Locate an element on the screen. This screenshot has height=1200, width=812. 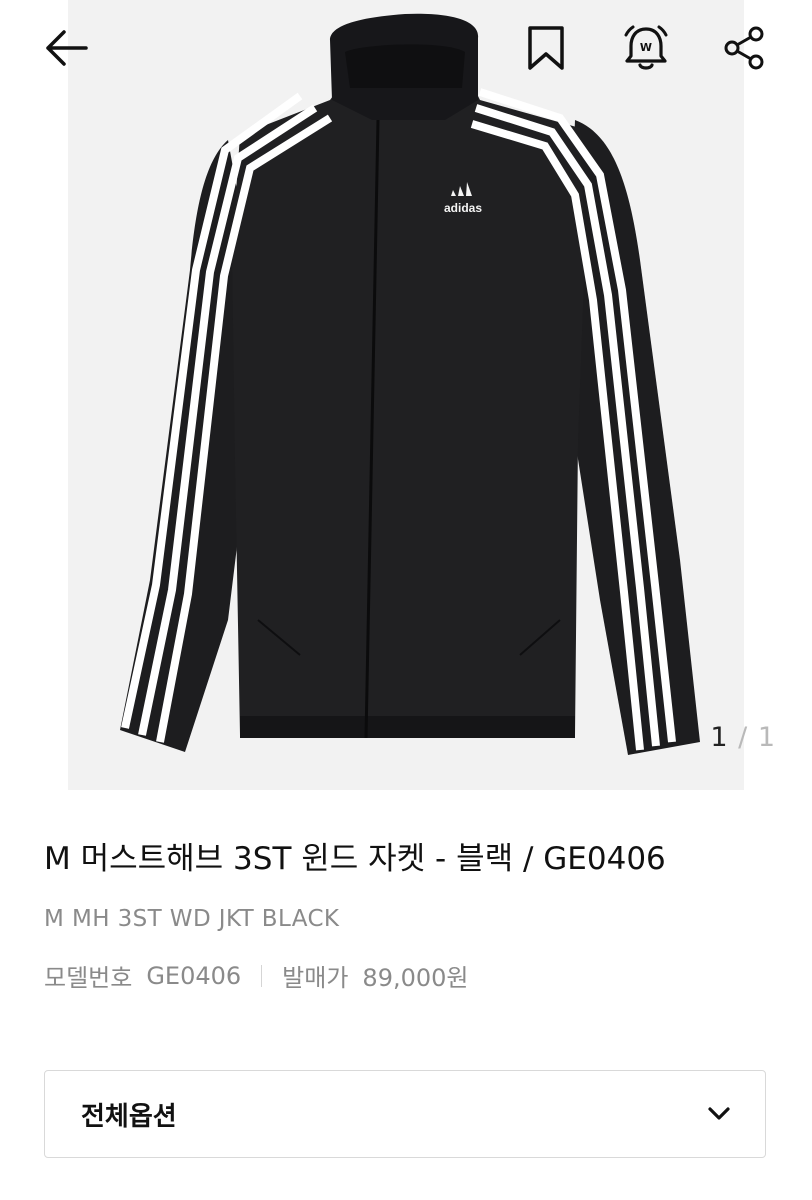
pager-total: 1 is located at coordinates (766, 737).